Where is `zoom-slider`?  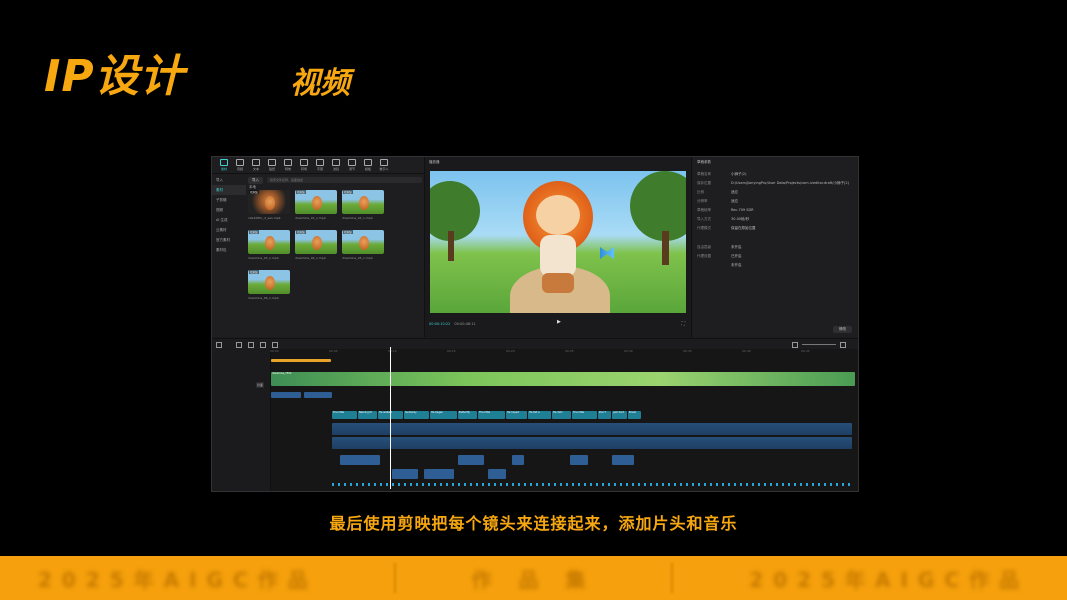
zoom-slider is located at coordinates (819, 344).